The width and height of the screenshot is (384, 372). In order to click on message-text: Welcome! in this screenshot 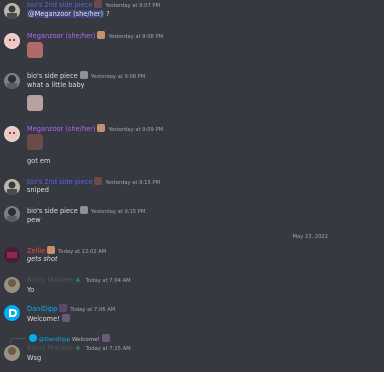, I will do `click(43, 319)`.